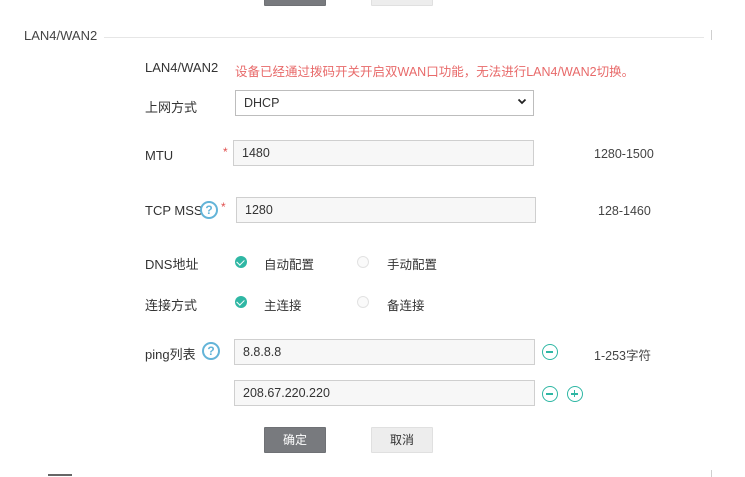 The height and width of the screenshot is (477, 745). Describe the element at coordinates (172, 264) in the screenshot. I see `dns-label: DNS地址` at that location.